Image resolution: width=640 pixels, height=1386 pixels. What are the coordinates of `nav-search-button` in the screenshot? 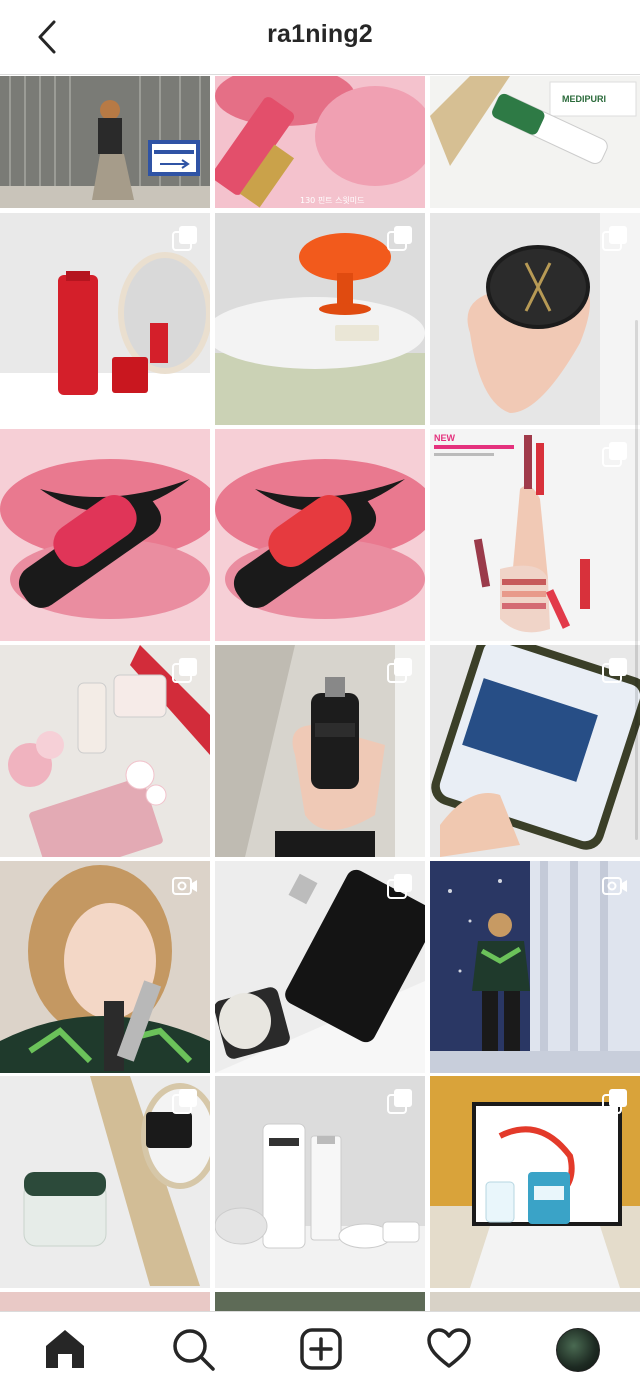 It's located at (193, 1349).